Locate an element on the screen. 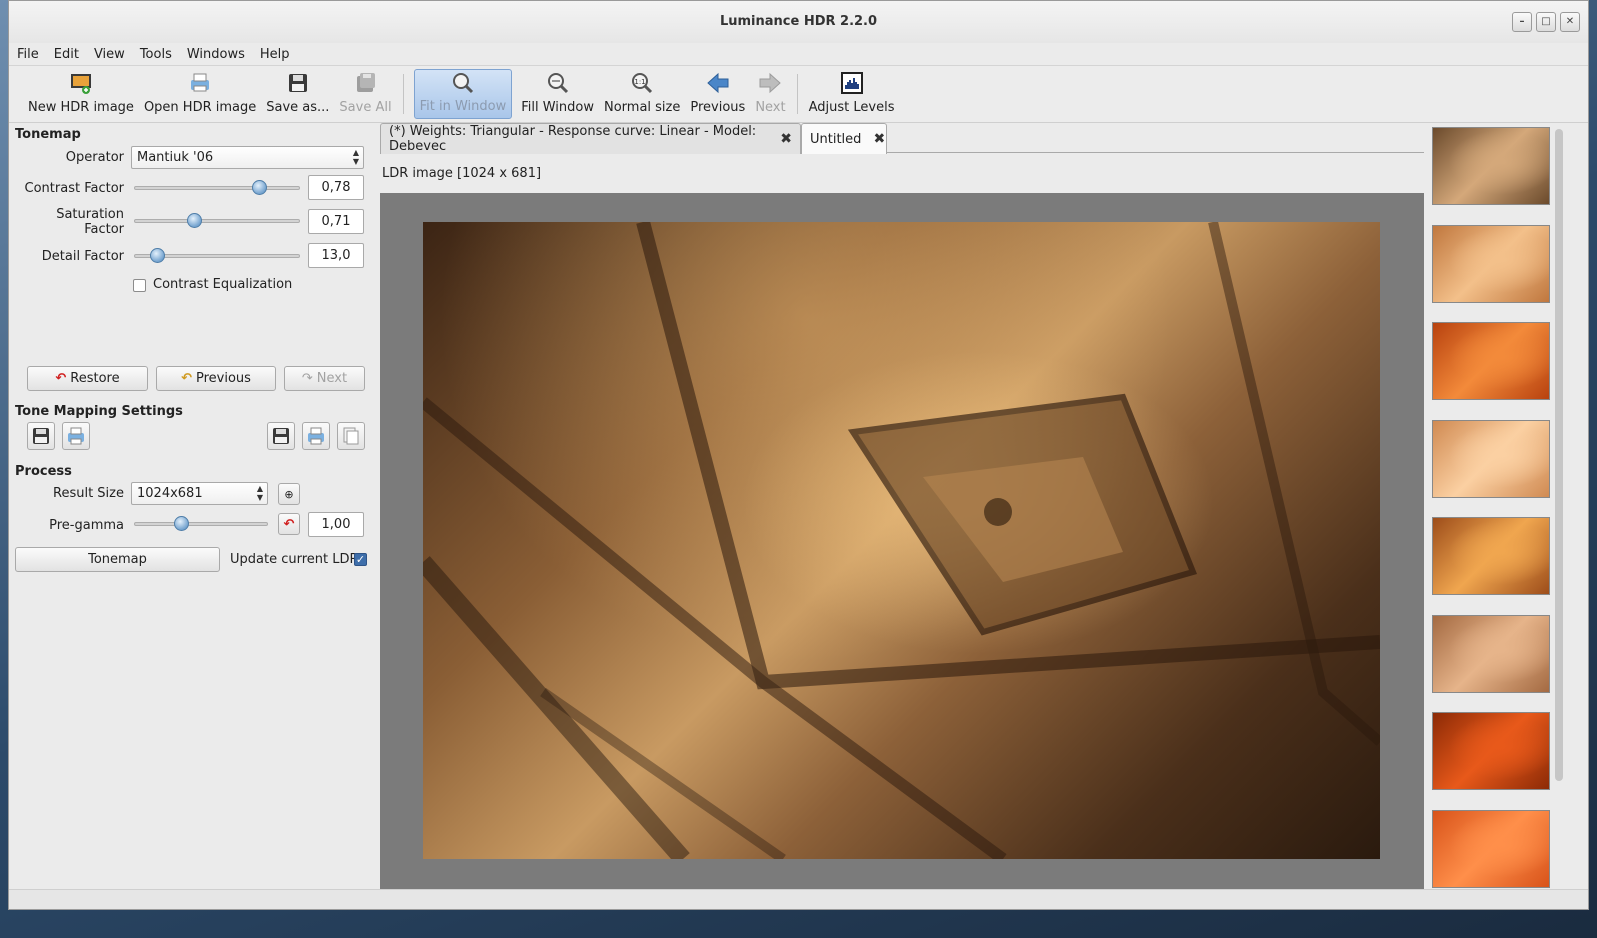  load-settings-button is located at coordinates (76, 436).